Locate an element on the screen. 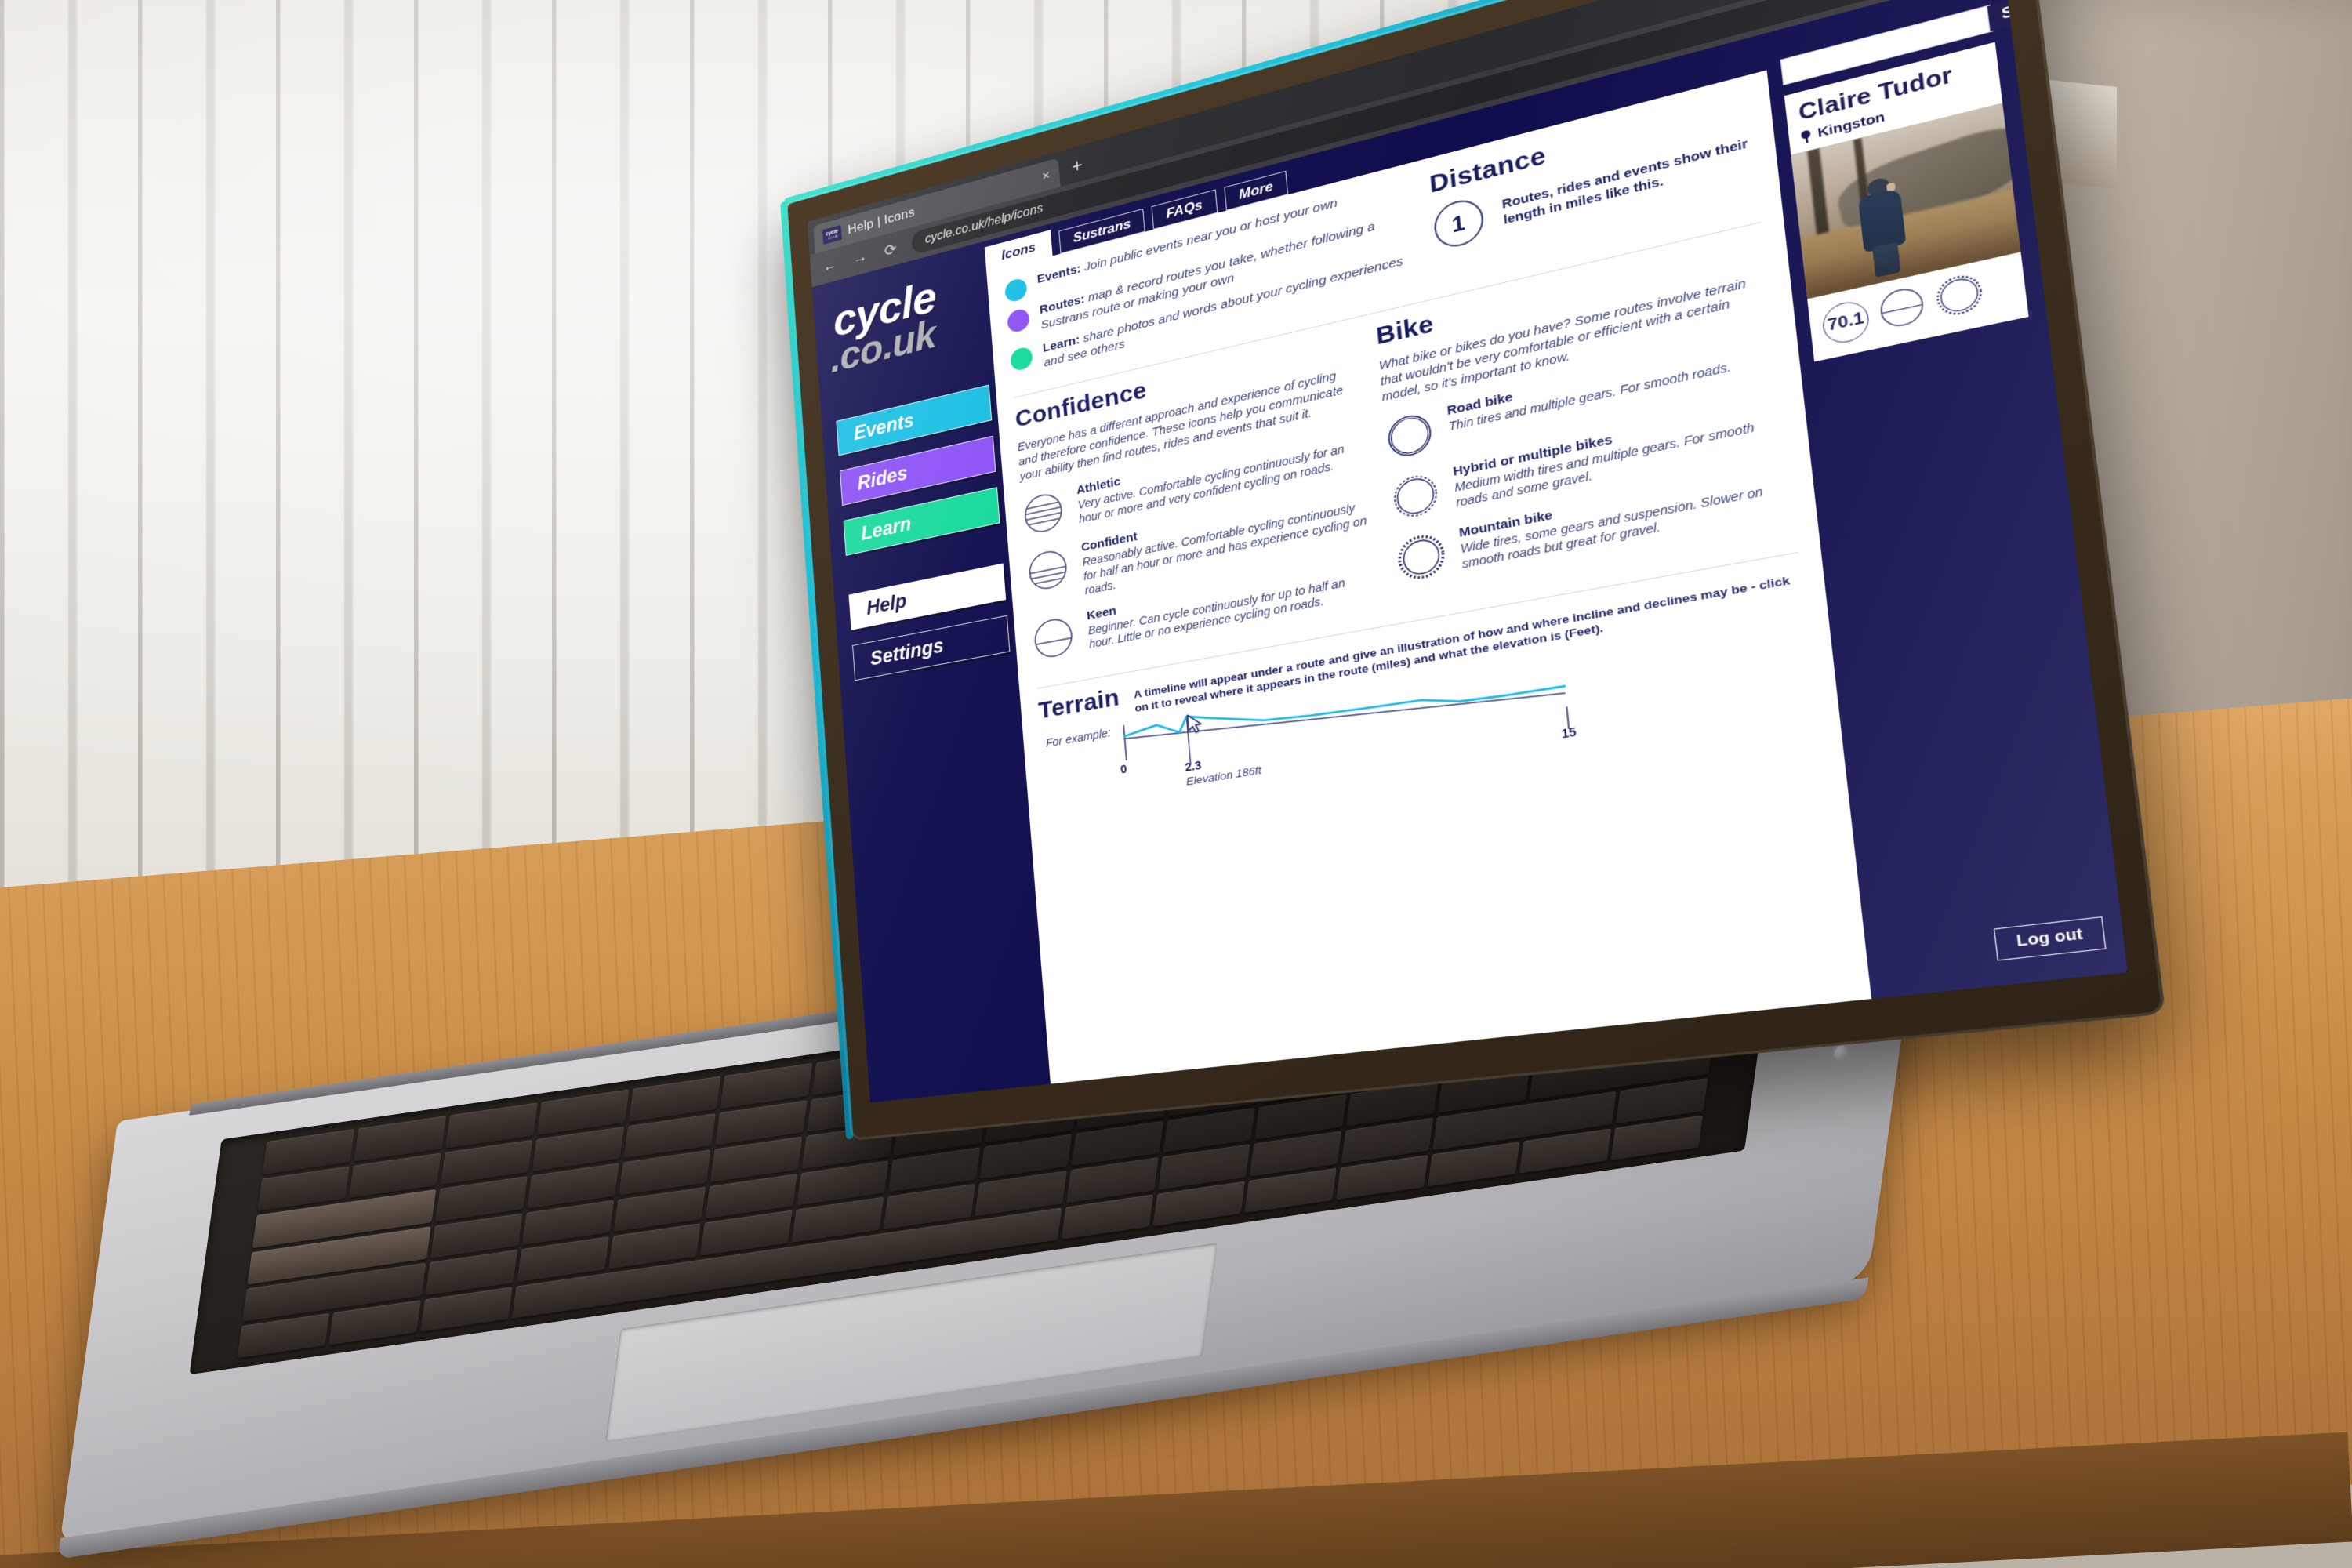  logout-button: Log out is located at coordinates (2050, 939).